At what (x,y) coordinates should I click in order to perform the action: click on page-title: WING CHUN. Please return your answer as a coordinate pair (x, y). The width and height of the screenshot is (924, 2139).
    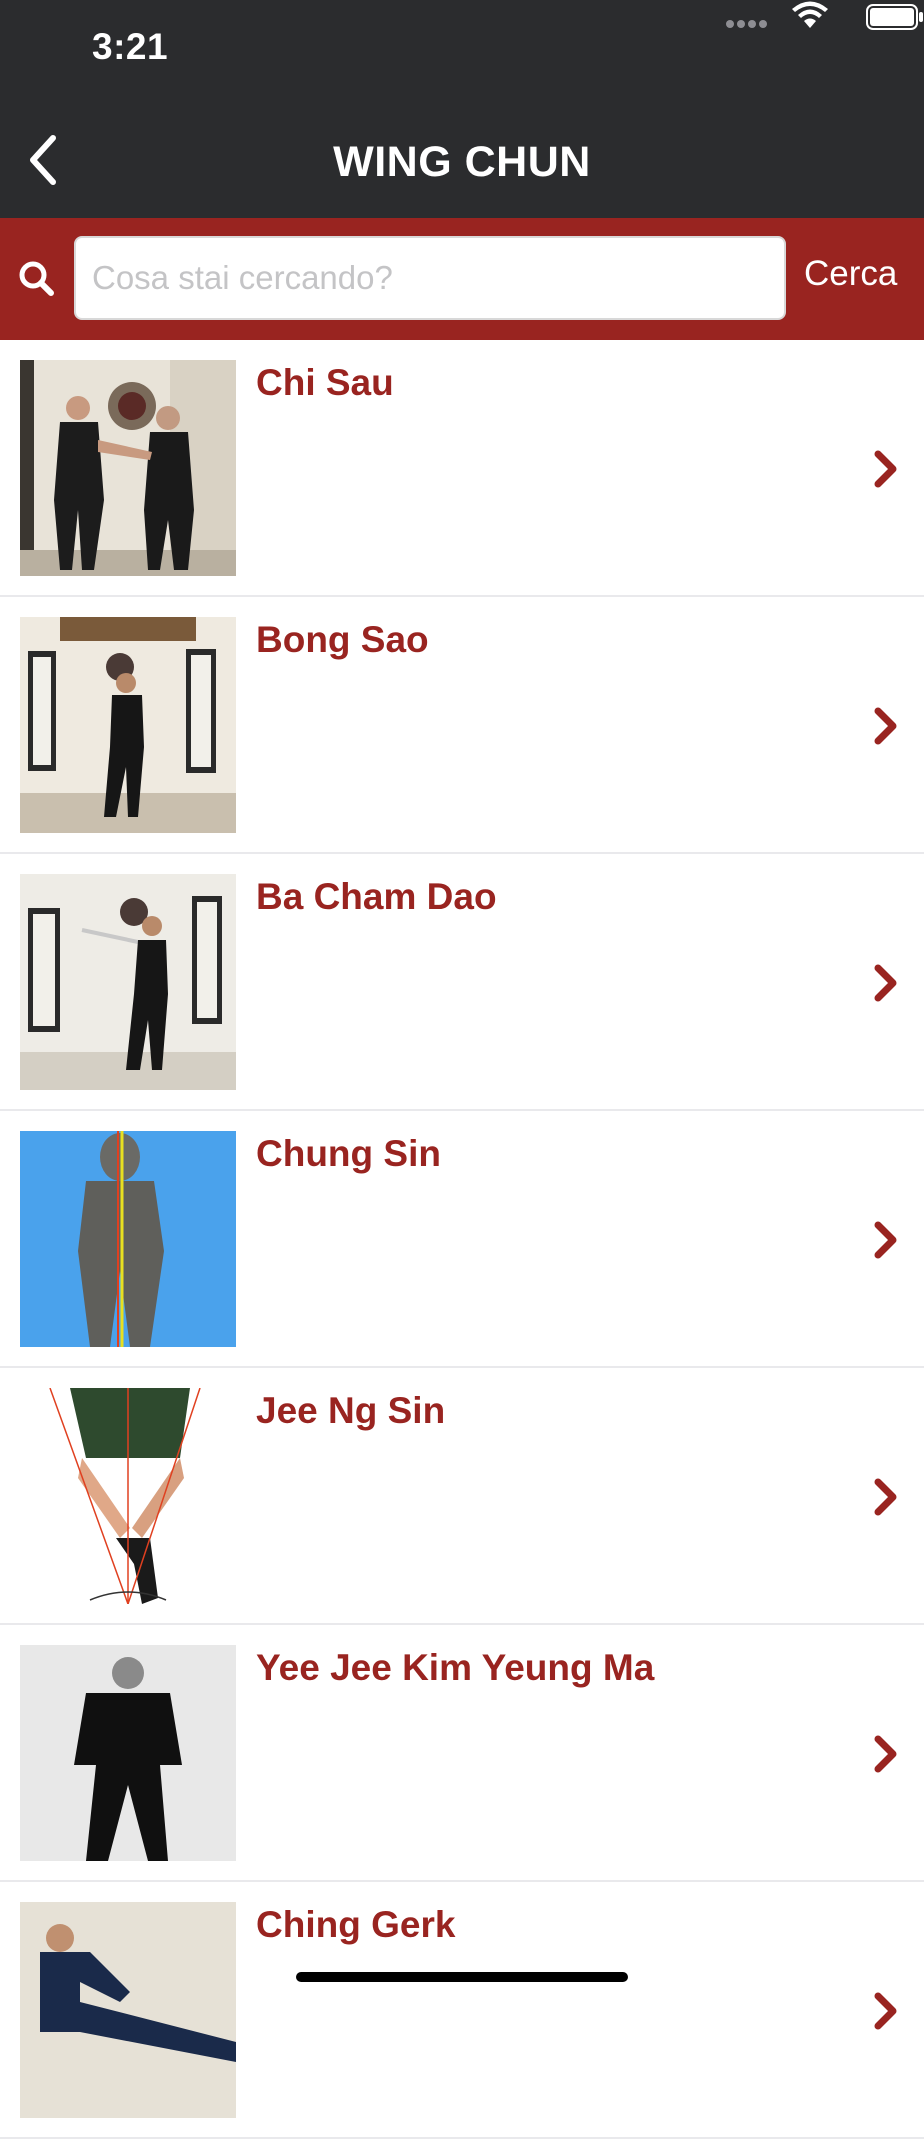
    Looking at the image, I should click on (462, 162).